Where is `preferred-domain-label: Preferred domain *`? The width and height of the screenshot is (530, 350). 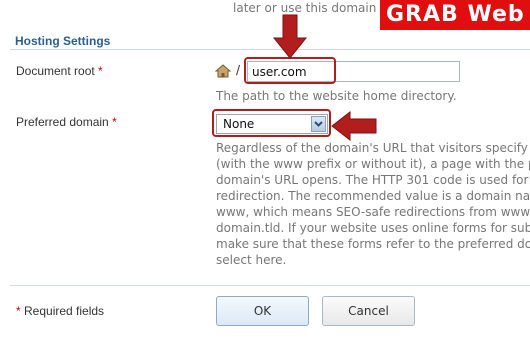 preferred-domain-label: Preferred domain * is located at coordinates (66, 122).